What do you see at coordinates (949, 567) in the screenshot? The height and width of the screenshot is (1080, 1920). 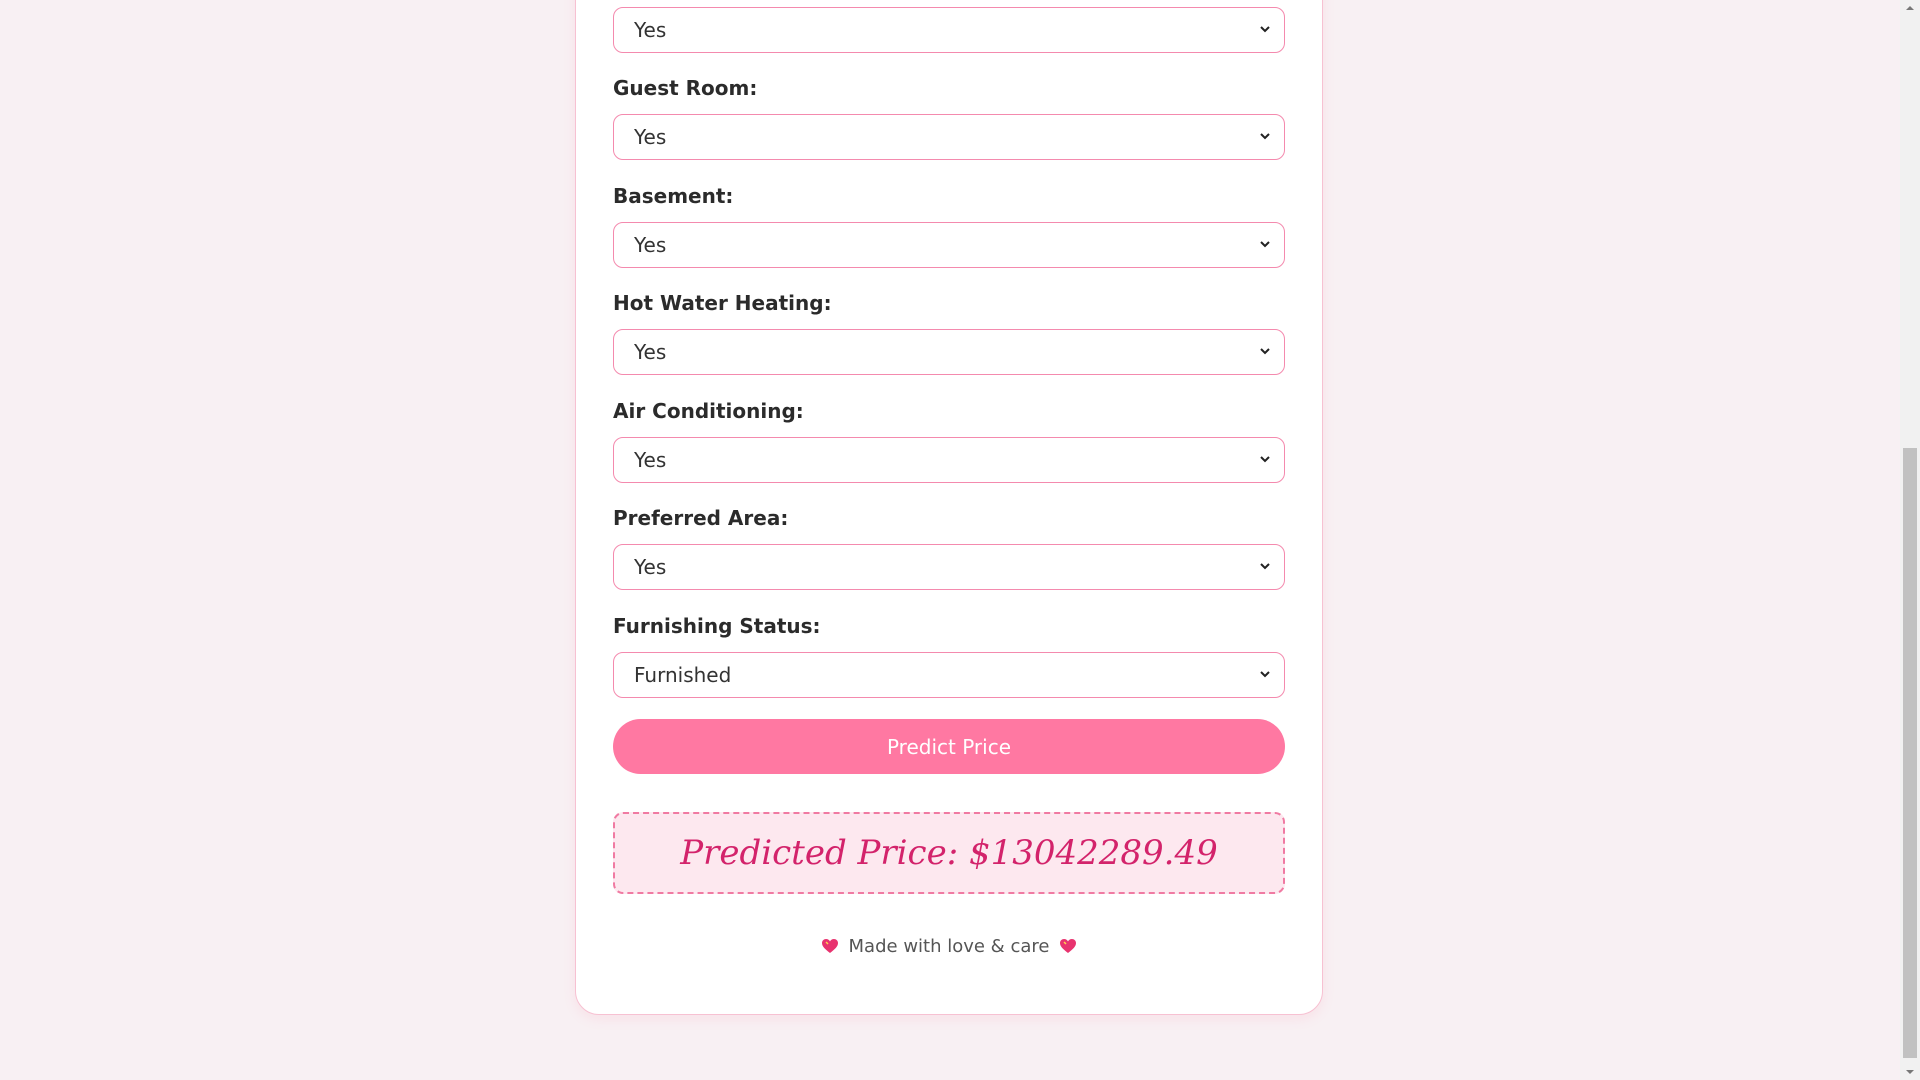 I see `preferred-area-select: Yes` at bounding box center [949, 567].